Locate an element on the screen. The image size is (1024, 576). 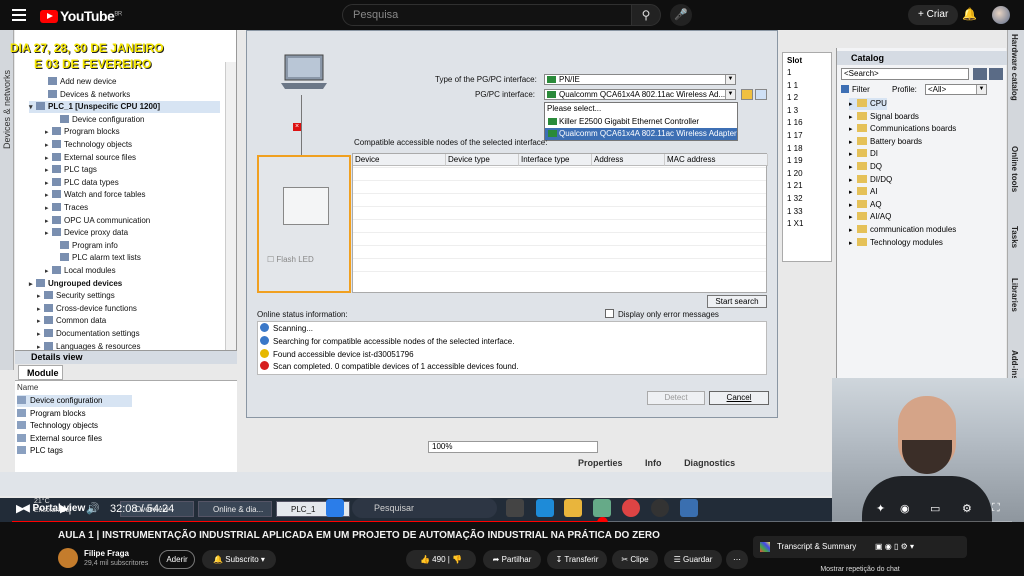
tab-tasks: Tasks is located at coordinates (1014, 237).